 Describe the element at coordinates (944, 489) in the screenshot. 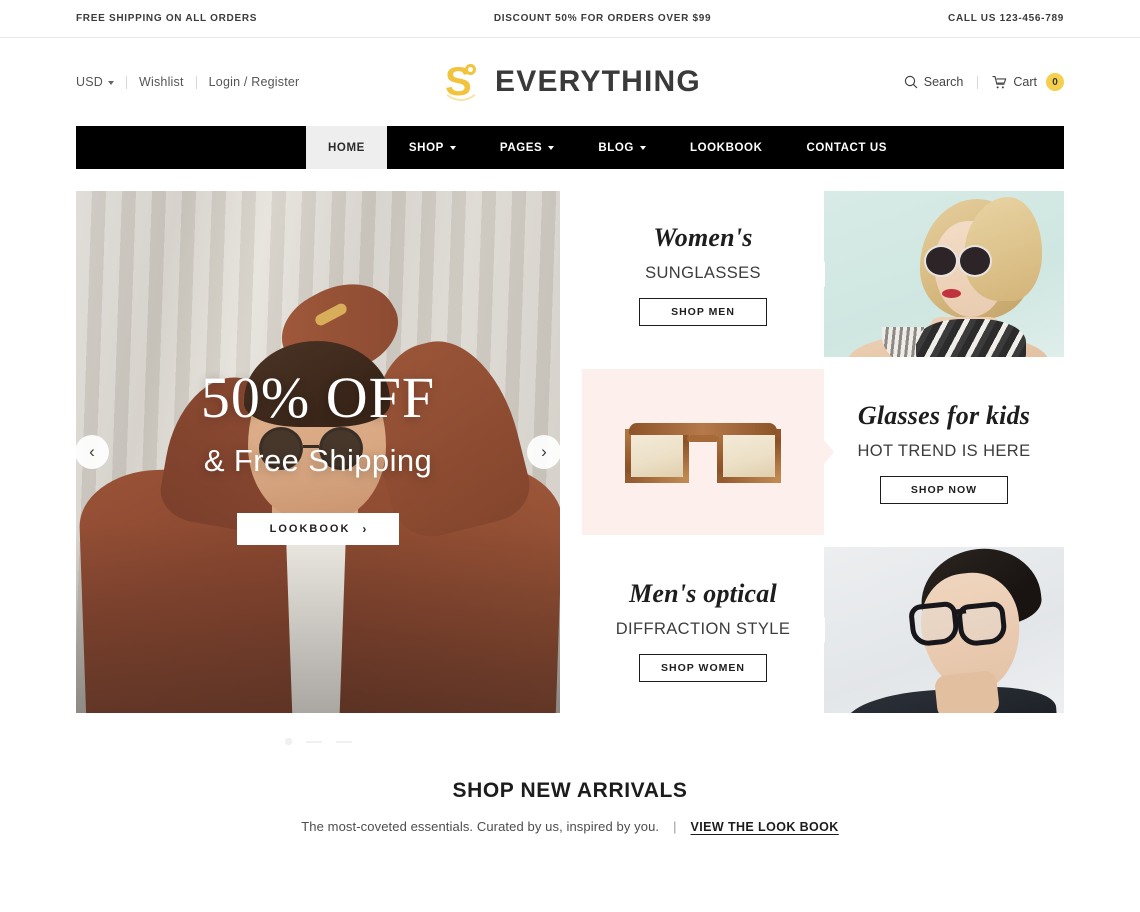

I see `promo-shop-now-button: SHOP NOW` at that location.